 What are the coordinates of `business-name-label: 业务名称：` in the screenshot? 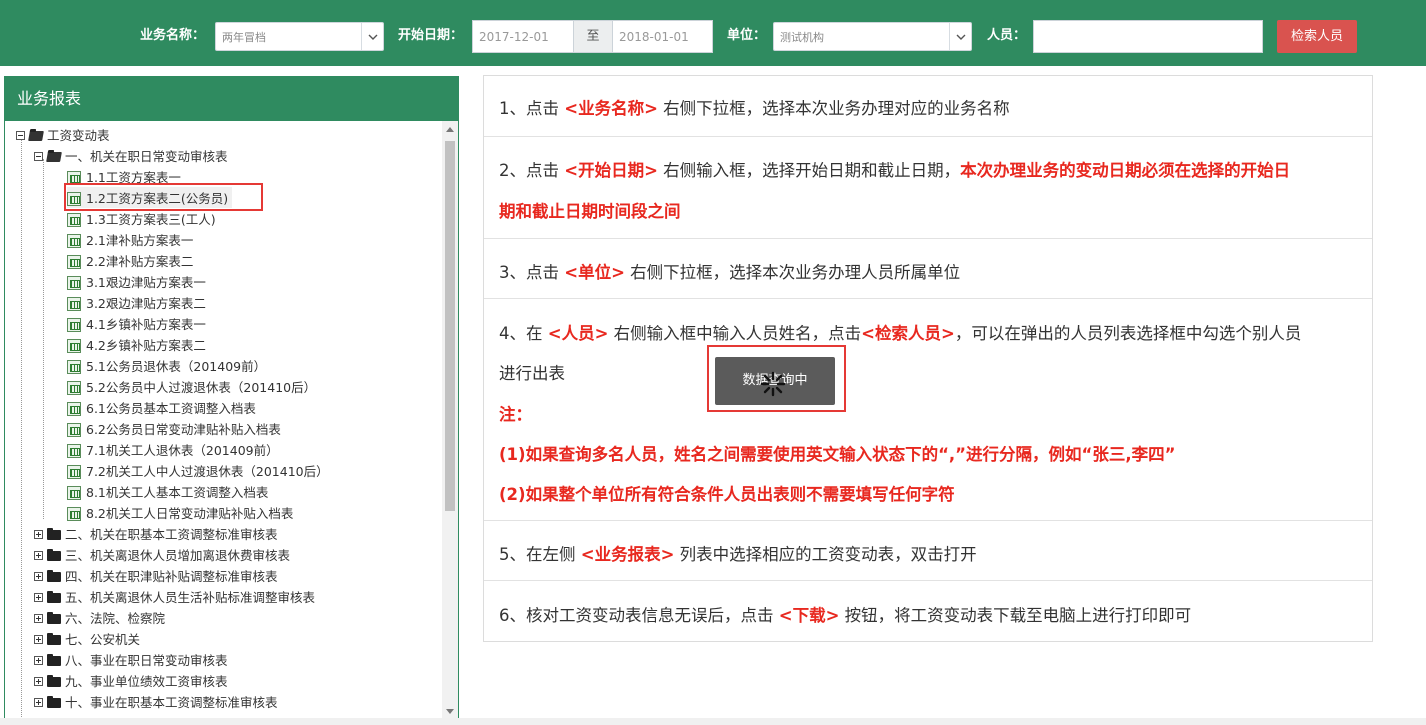 It's located at (173, 35).